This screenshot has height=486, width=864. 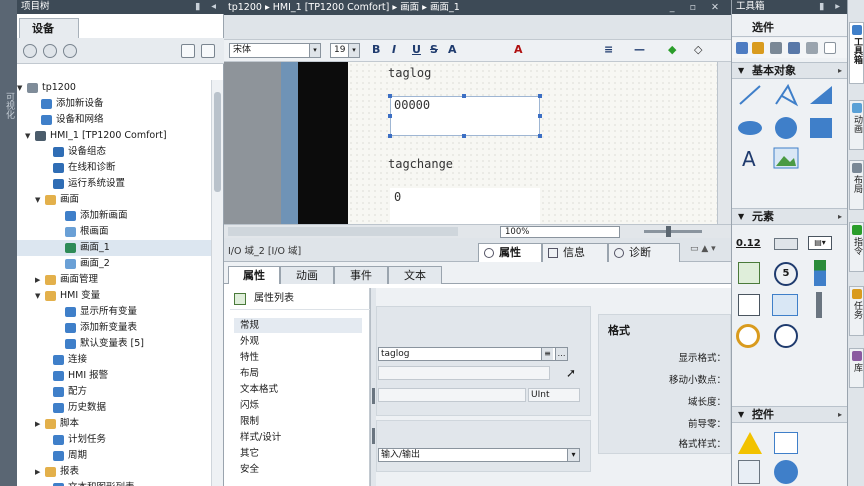 I want to click on hmi-screen-area: taglog 00000 tagchange 0, so click(x=532, y=143).